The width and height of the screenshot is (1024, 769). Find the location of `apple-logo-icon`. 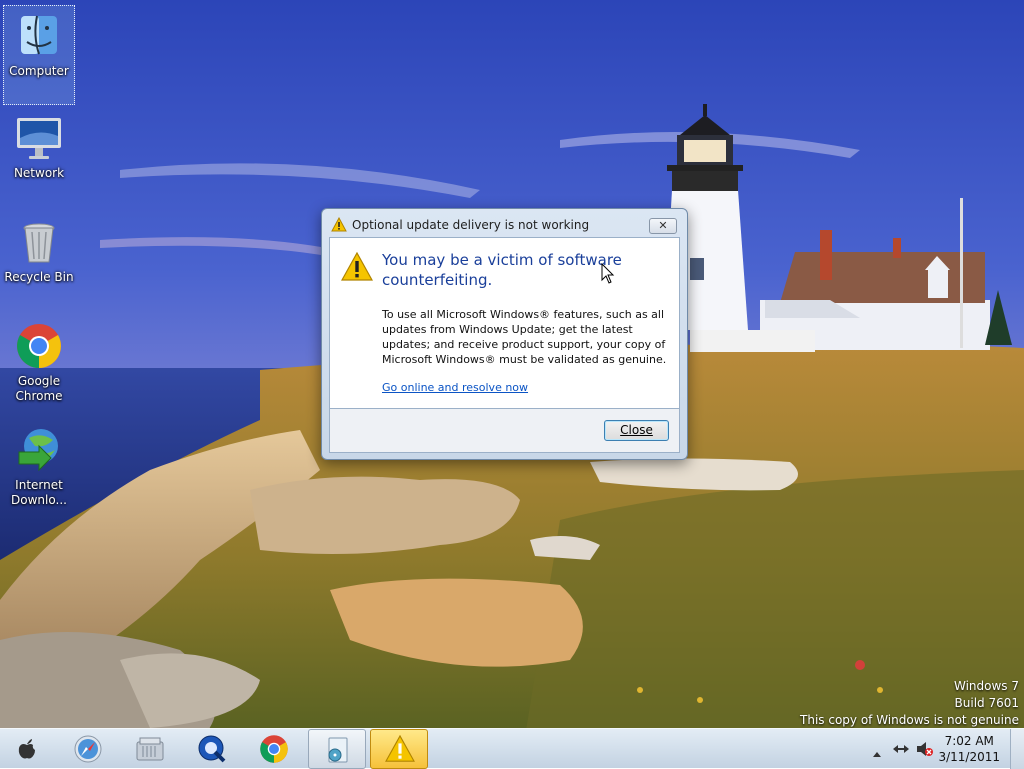

apple-logo-icon is located at coordinates (27, 751).